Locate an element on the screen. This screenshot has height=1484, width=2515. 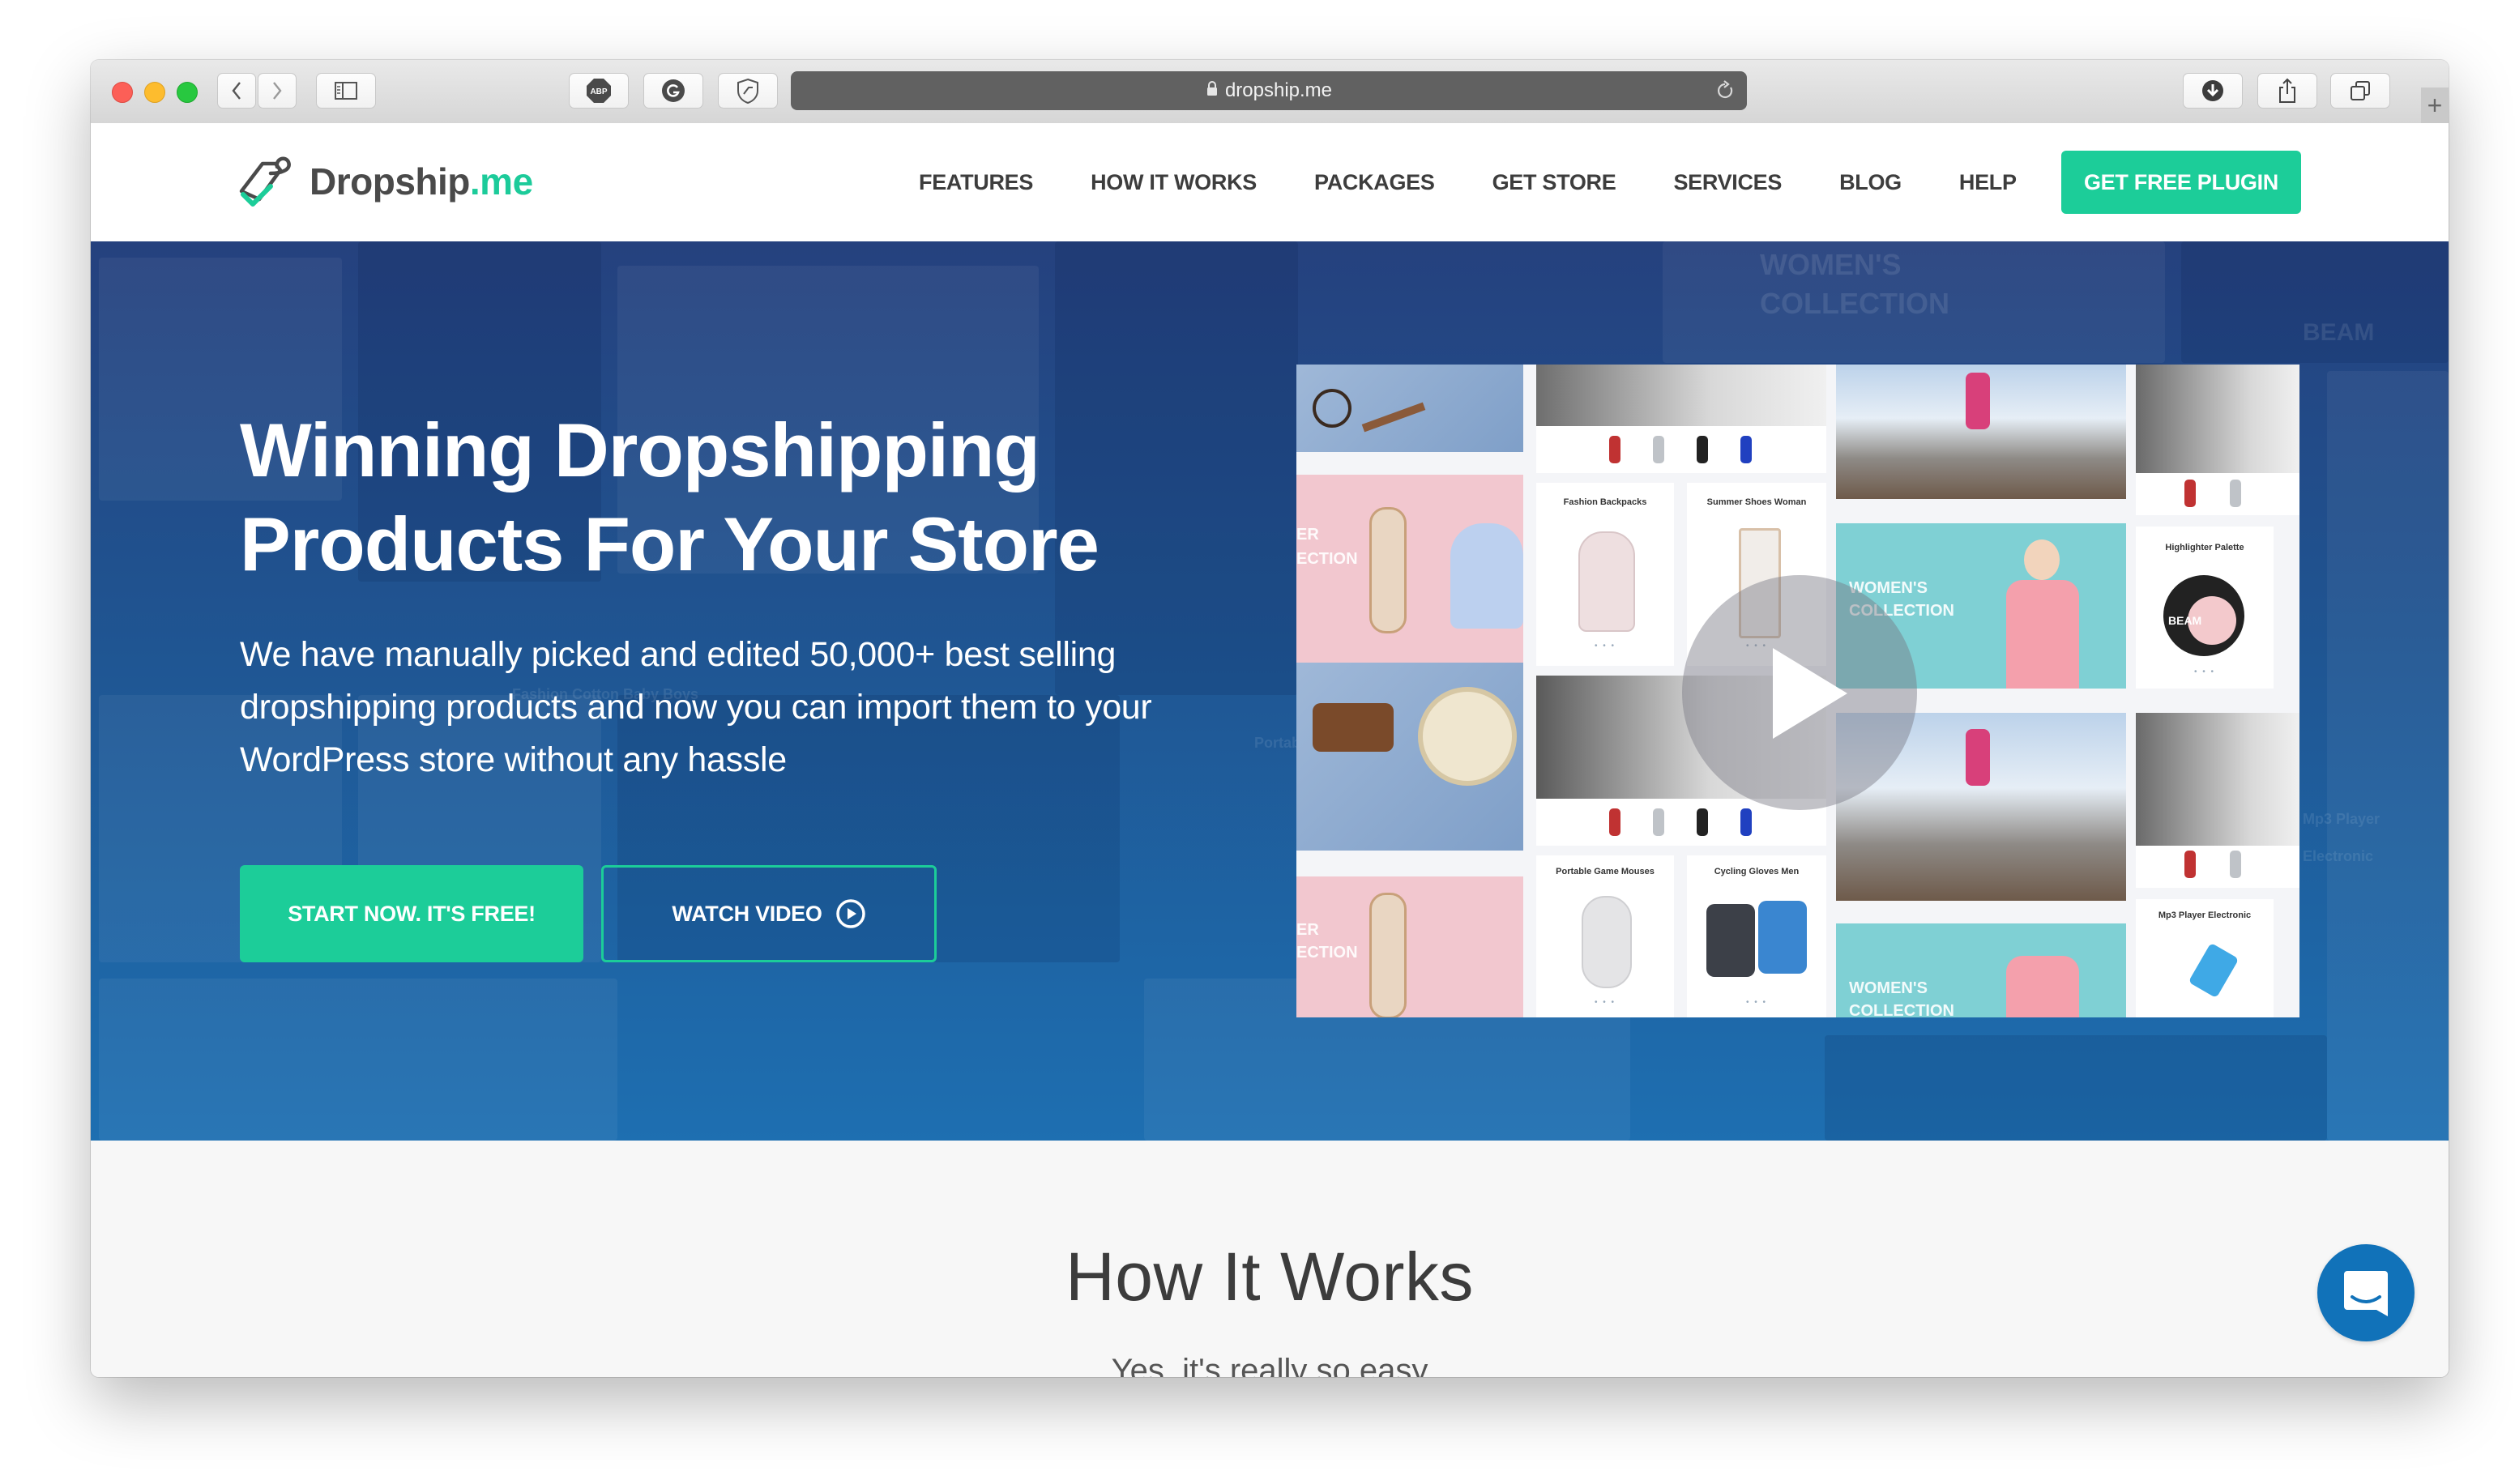
get-free-plugin-button: GET FREE PLUGIN is located at coordinates (2181, 182).